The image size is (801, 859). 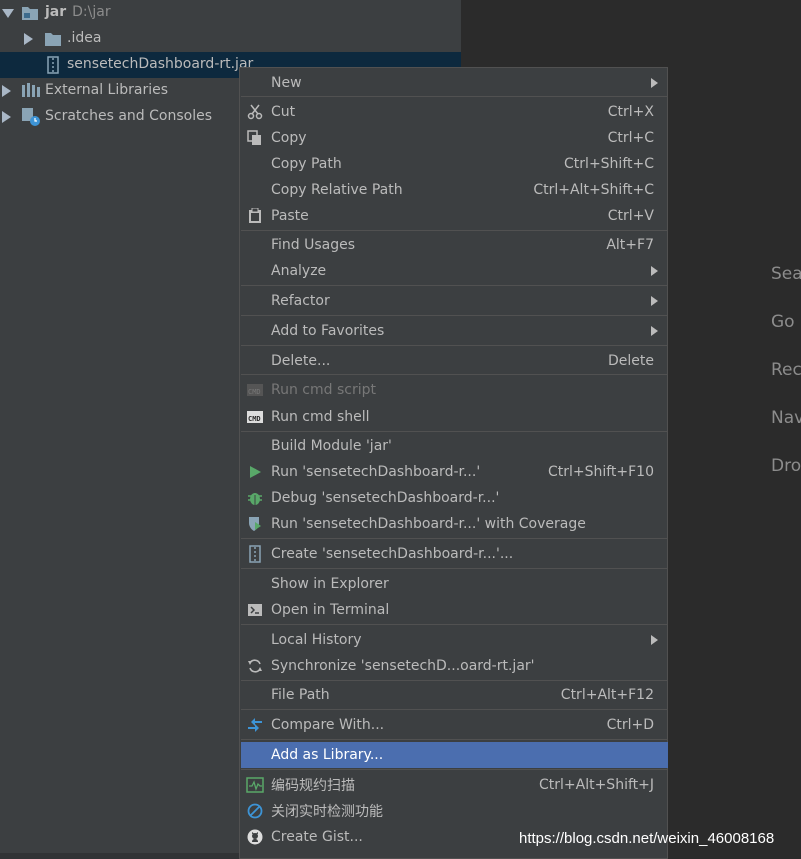 What do you see at coordinates (313, 786) in the screenshot?
I see `menu-label: 编码规约扫描` at bounding box center [313, 786].